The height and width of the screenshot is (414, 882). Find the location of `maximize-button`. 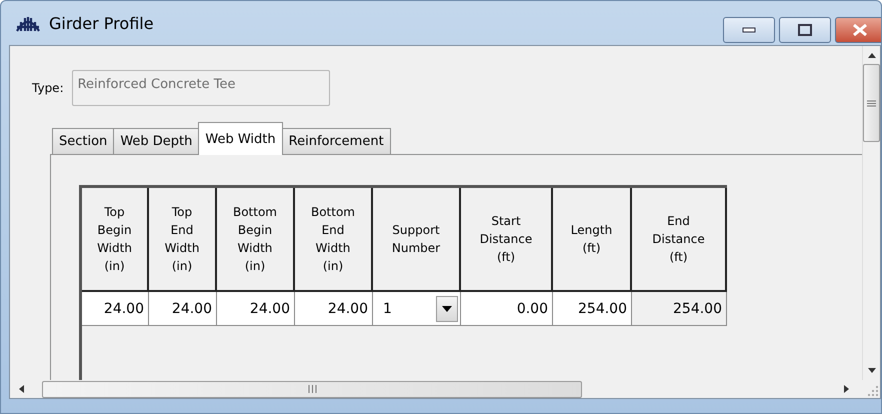

maximize-button is located at coordinates (805, 30).